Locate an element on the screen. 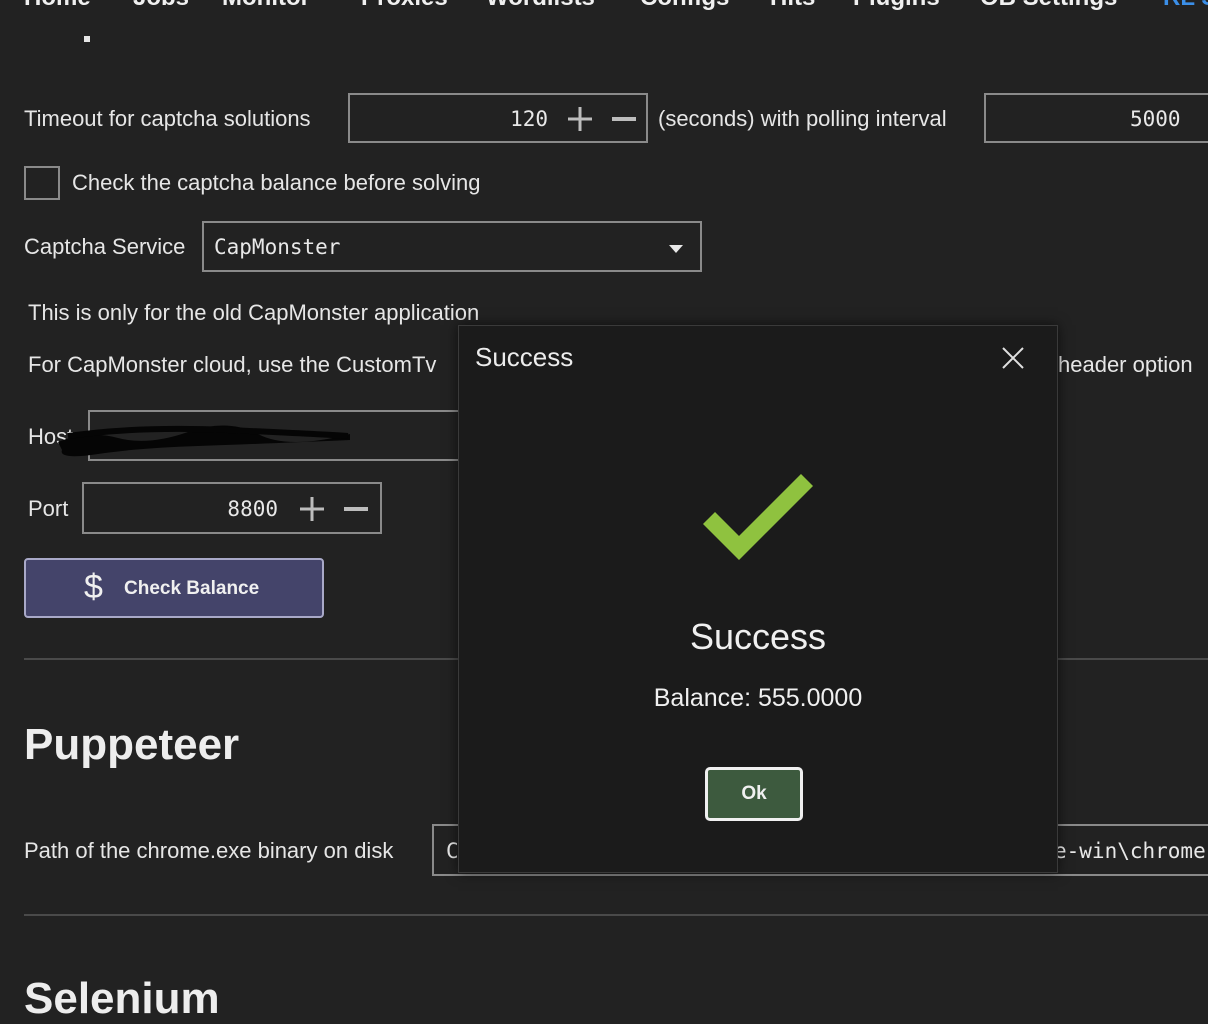 This screenshot has width=1208, height=1024. timeout-value: 120 is located at coordinates (529, 119).